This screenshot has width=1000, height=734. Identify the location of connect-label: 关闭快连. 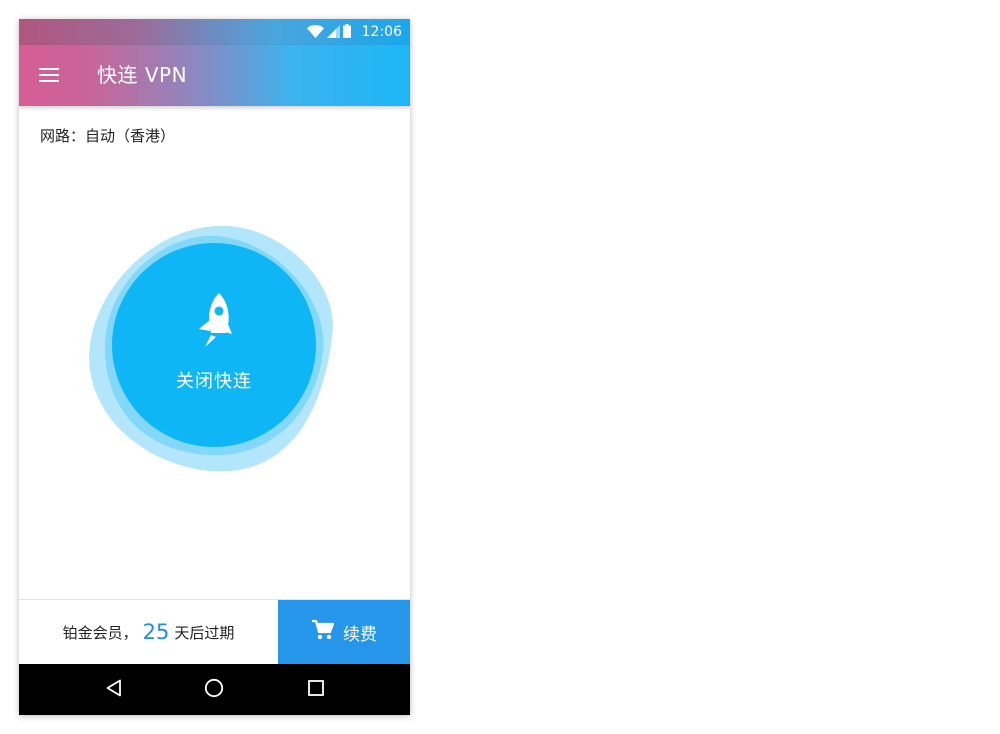
(214, 381).